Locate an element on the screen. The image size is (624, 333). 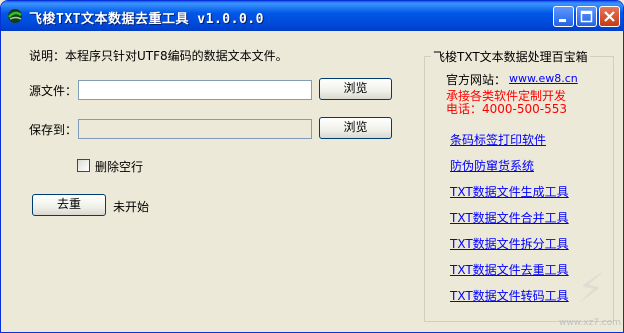
app-logo-icon is located at coordinates (15, 16).